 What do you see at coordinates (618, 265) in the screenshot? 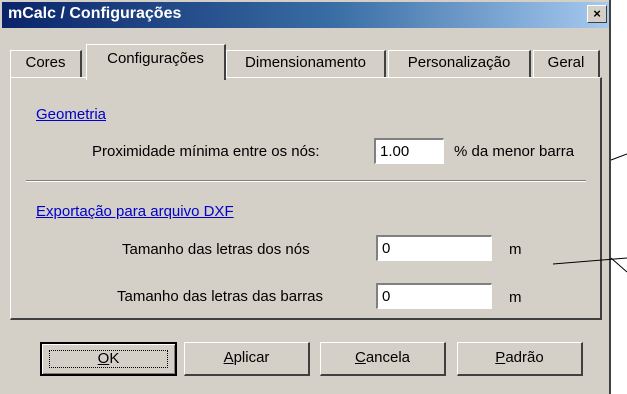
I see `pointer-line-dxf-branch` at bounding box center [618, 265].